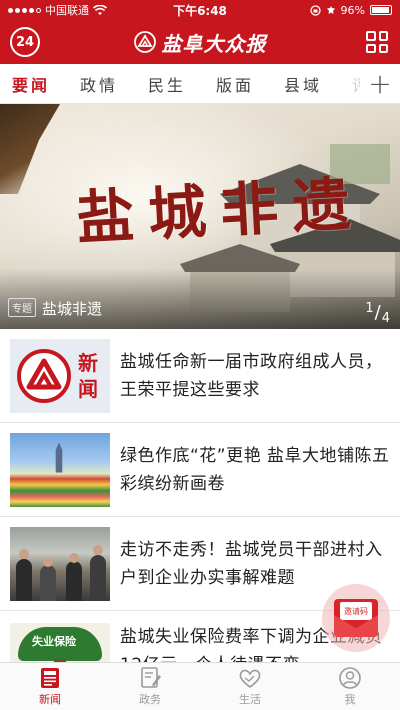 The image size is (400, 710). I want to click on news-title: 走访不走秀！盐城党员干部进村入户到企业办实事解难题, so click(251, 563).